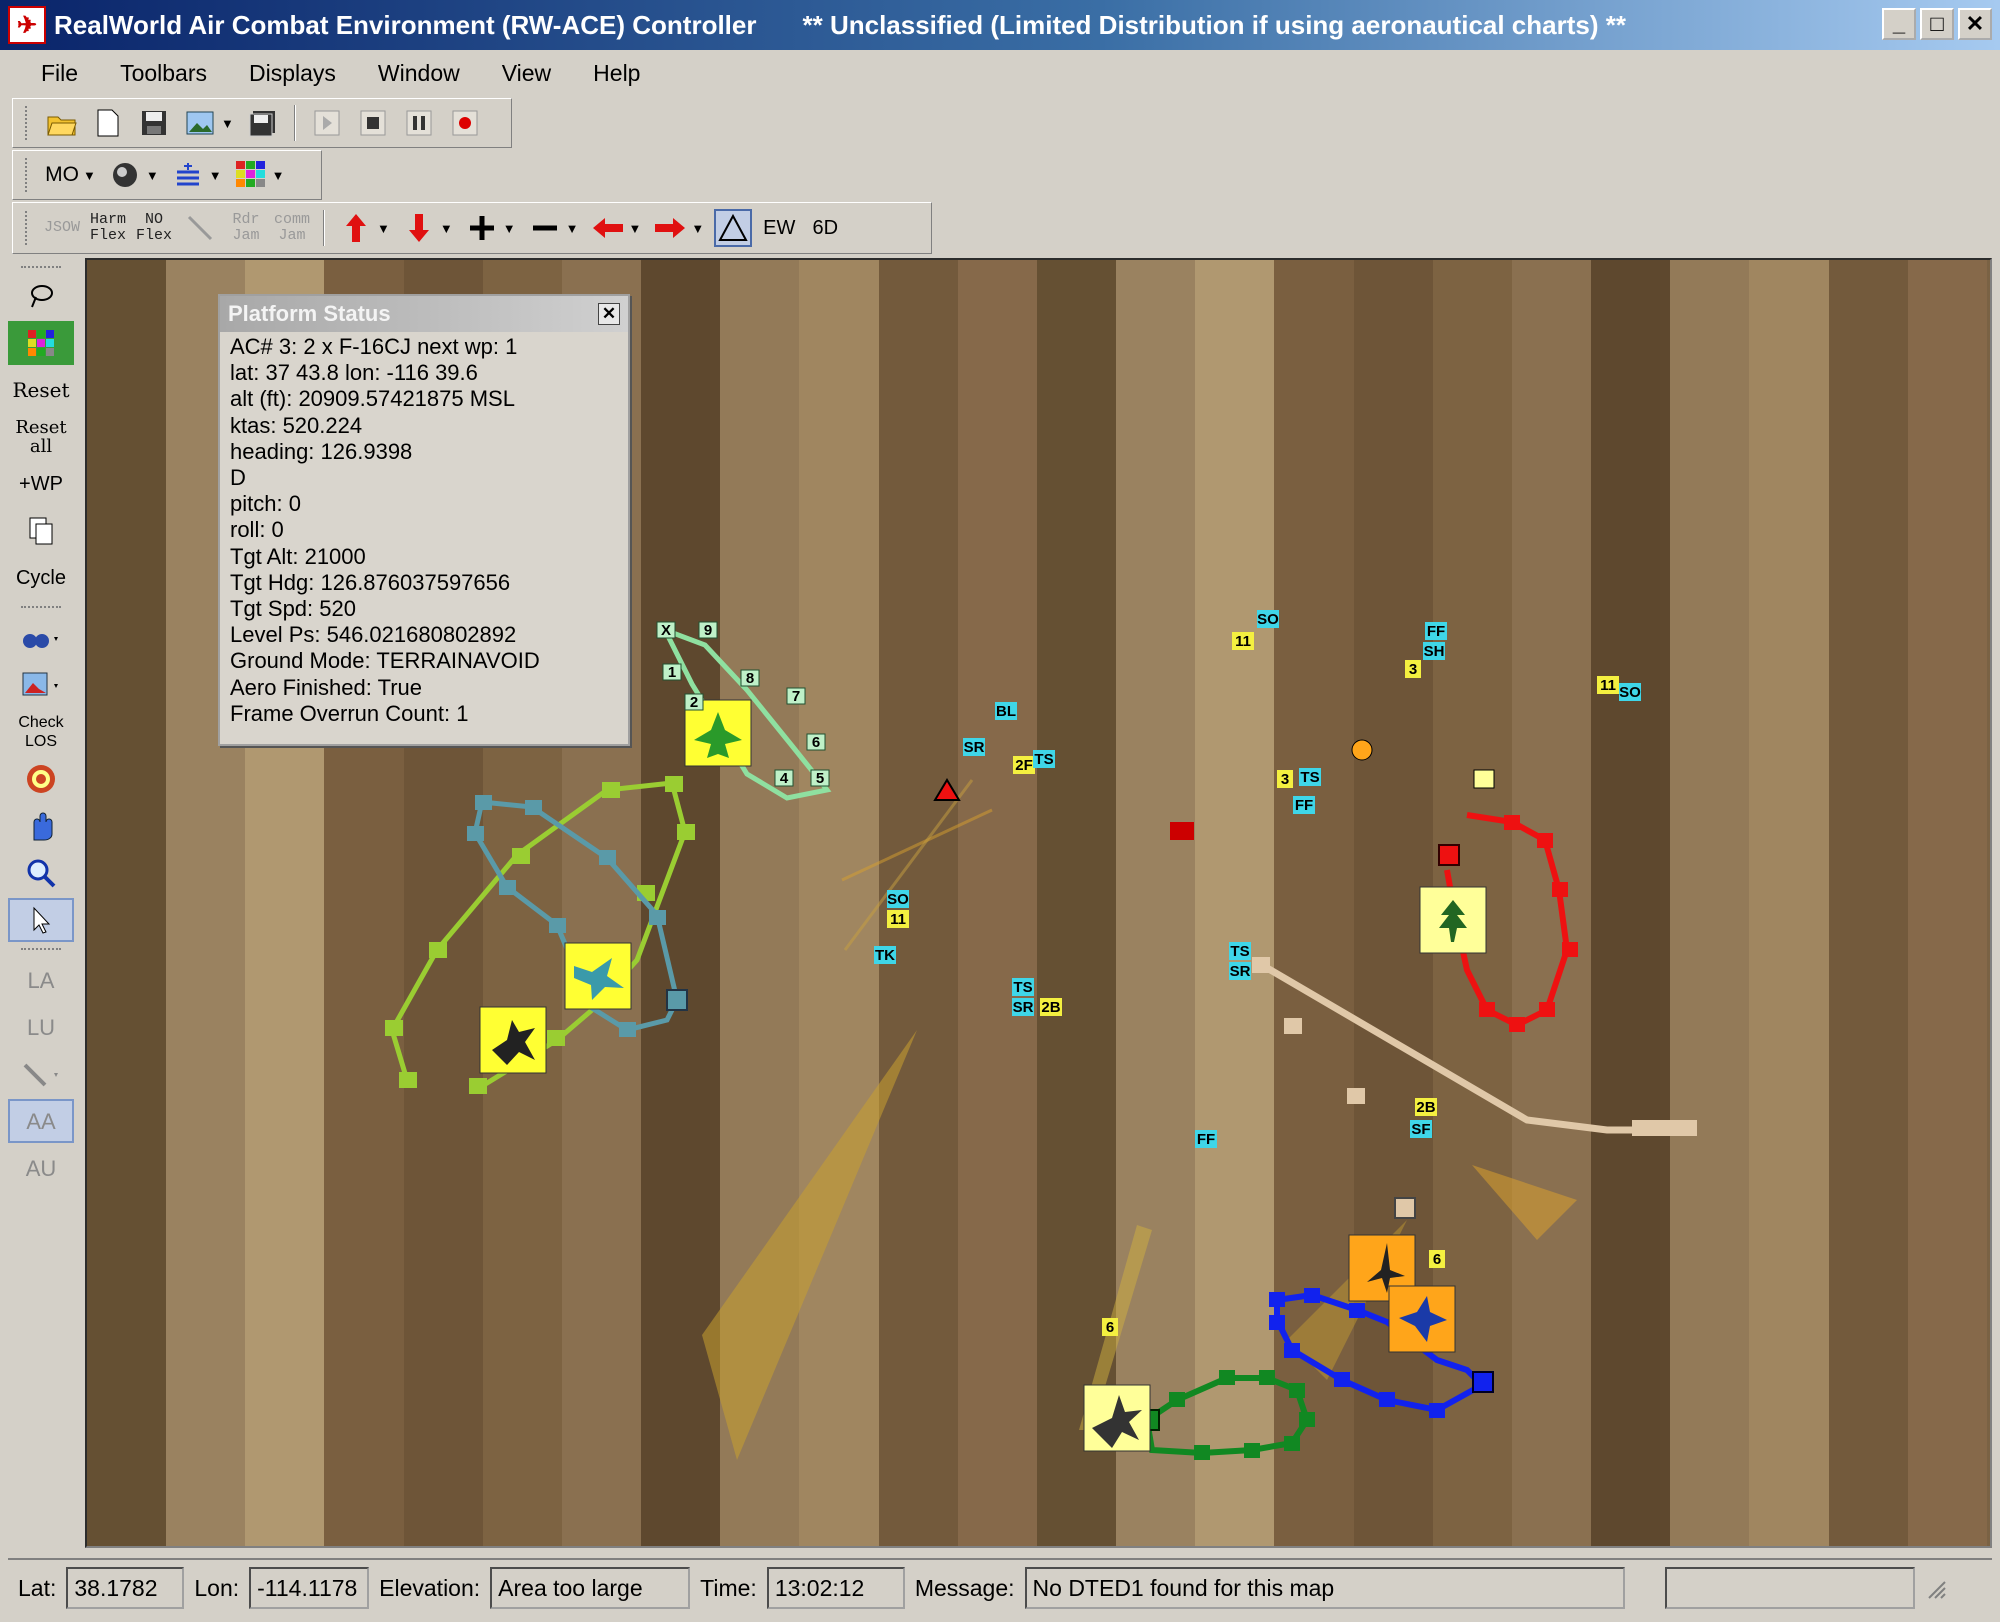 This screenshot has height=1622, width=2000. I want to click on map-unit-label: SH, so click(1434, 651).